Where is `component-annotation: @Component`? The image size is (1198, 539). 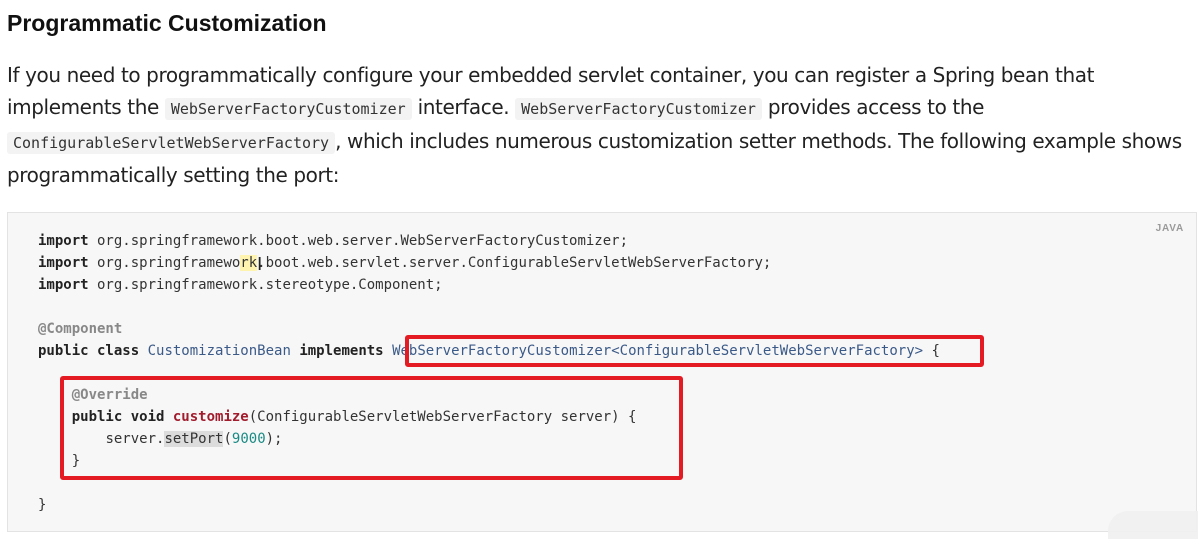
component-annotation: @Component is located at coordinates (80, 329).